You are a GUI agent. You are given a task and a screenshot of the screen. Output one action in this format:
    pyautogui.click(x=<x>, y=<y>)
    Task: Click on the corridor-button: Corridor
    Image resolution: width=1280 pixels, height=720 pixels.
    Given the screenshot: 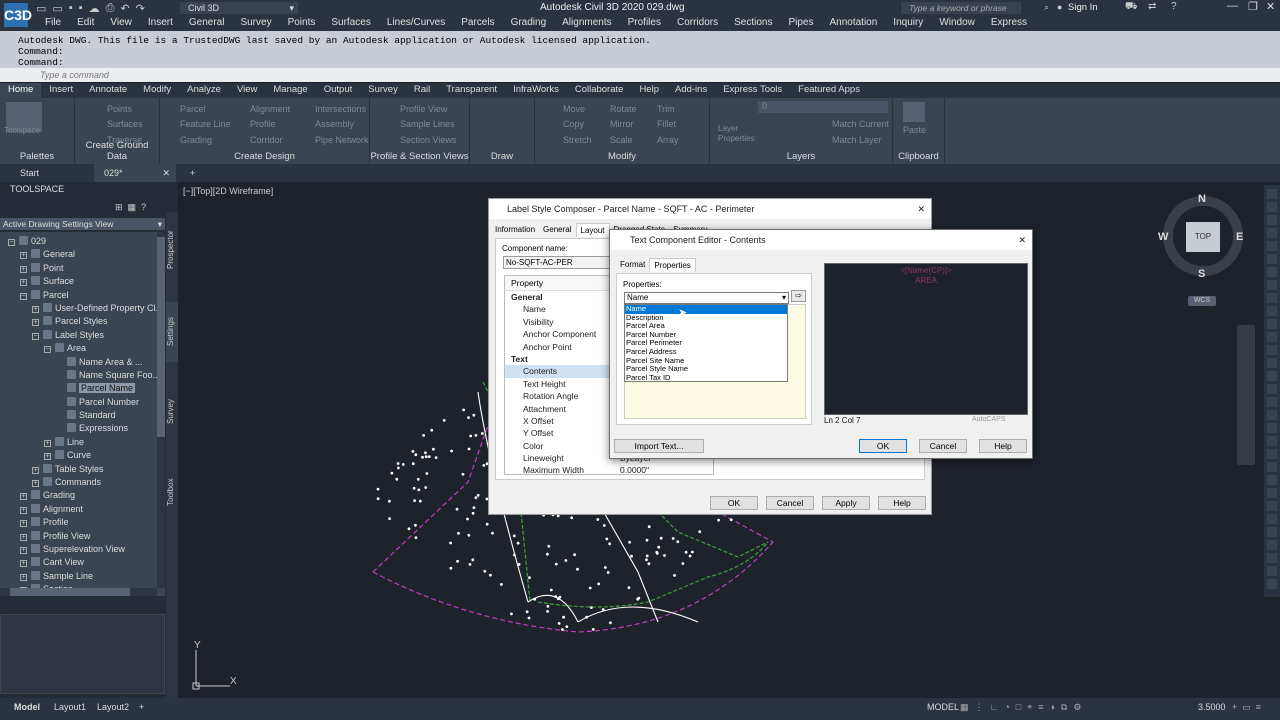 What is the action you would take?
    pyautogui.click(x=266, y=140)
    